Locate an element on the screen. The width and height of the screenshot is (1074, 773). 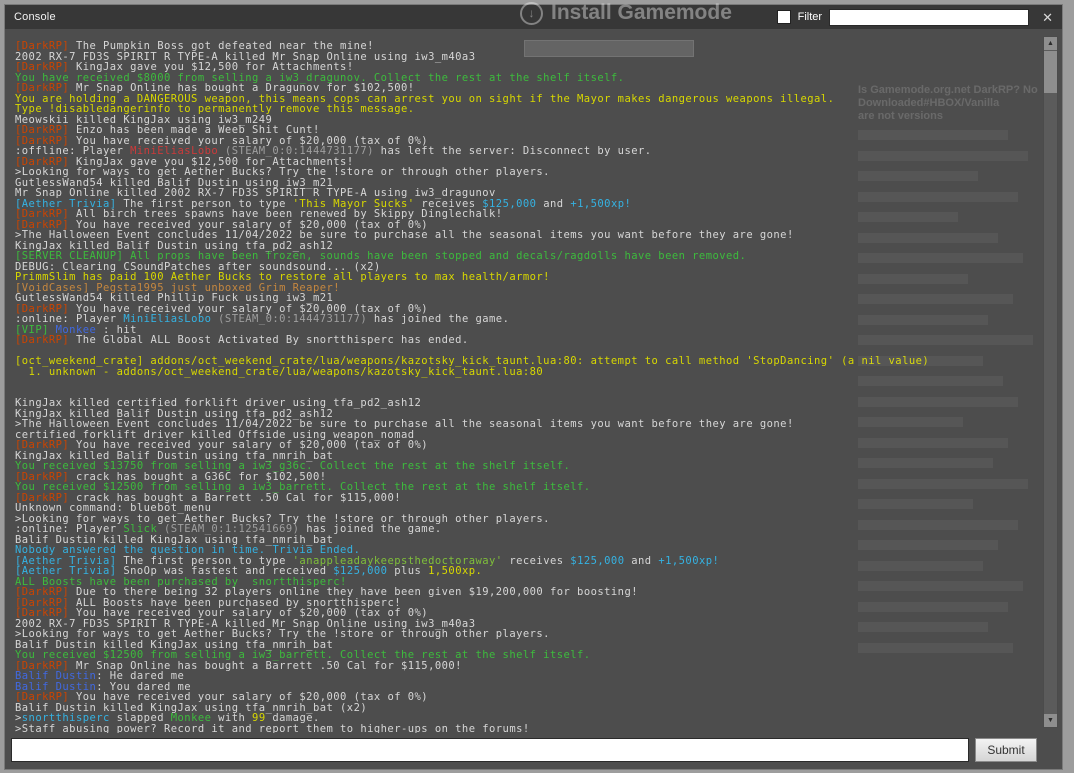
submit-button: Submit is located at coordinates (1006, 750).